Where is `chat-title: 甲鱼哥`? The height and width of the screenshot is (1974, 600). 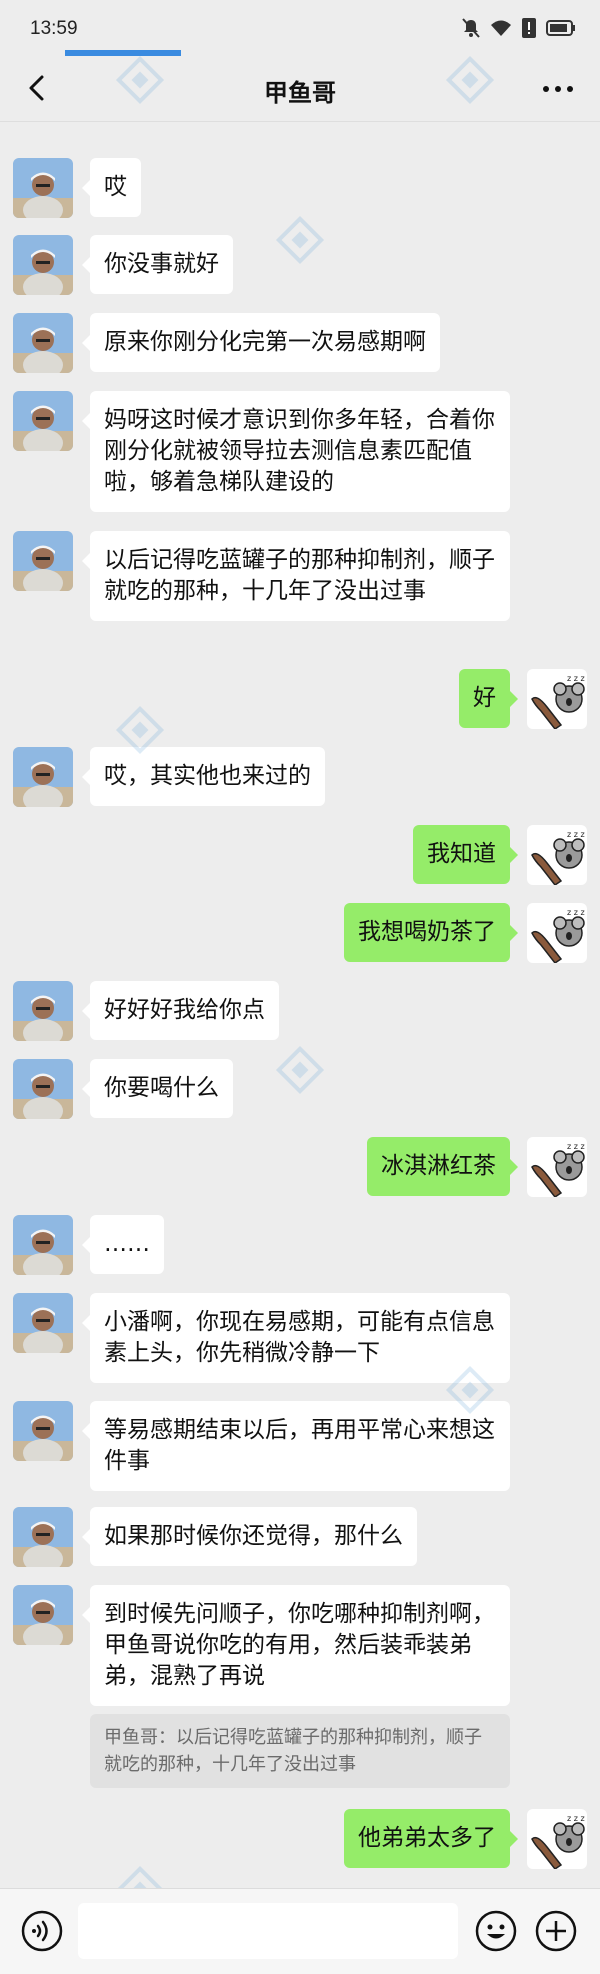
chat-title: 甲鱼哥 is located at coordinates (300, 93).